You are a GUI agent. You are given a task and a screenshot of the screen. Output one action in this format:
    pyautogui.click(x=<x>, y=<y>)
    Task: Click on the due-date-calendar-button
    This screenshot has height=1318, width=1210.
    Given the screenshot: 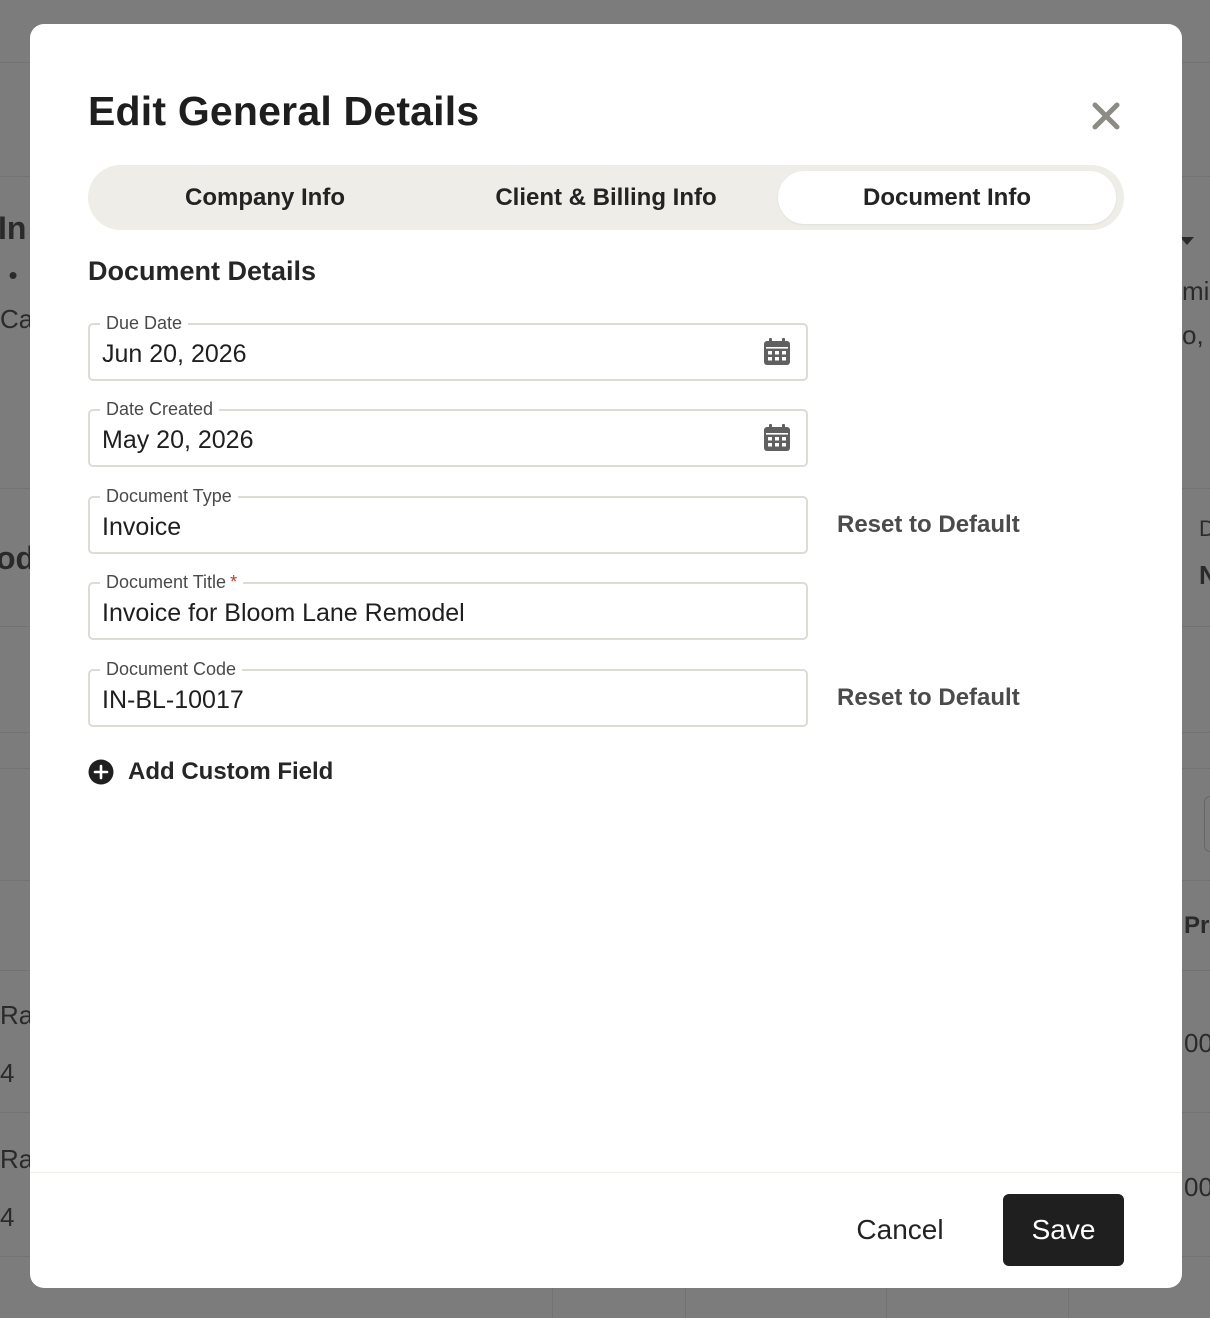 What is the action you would take?
    pyautogui.click(x=777, y=352)
    